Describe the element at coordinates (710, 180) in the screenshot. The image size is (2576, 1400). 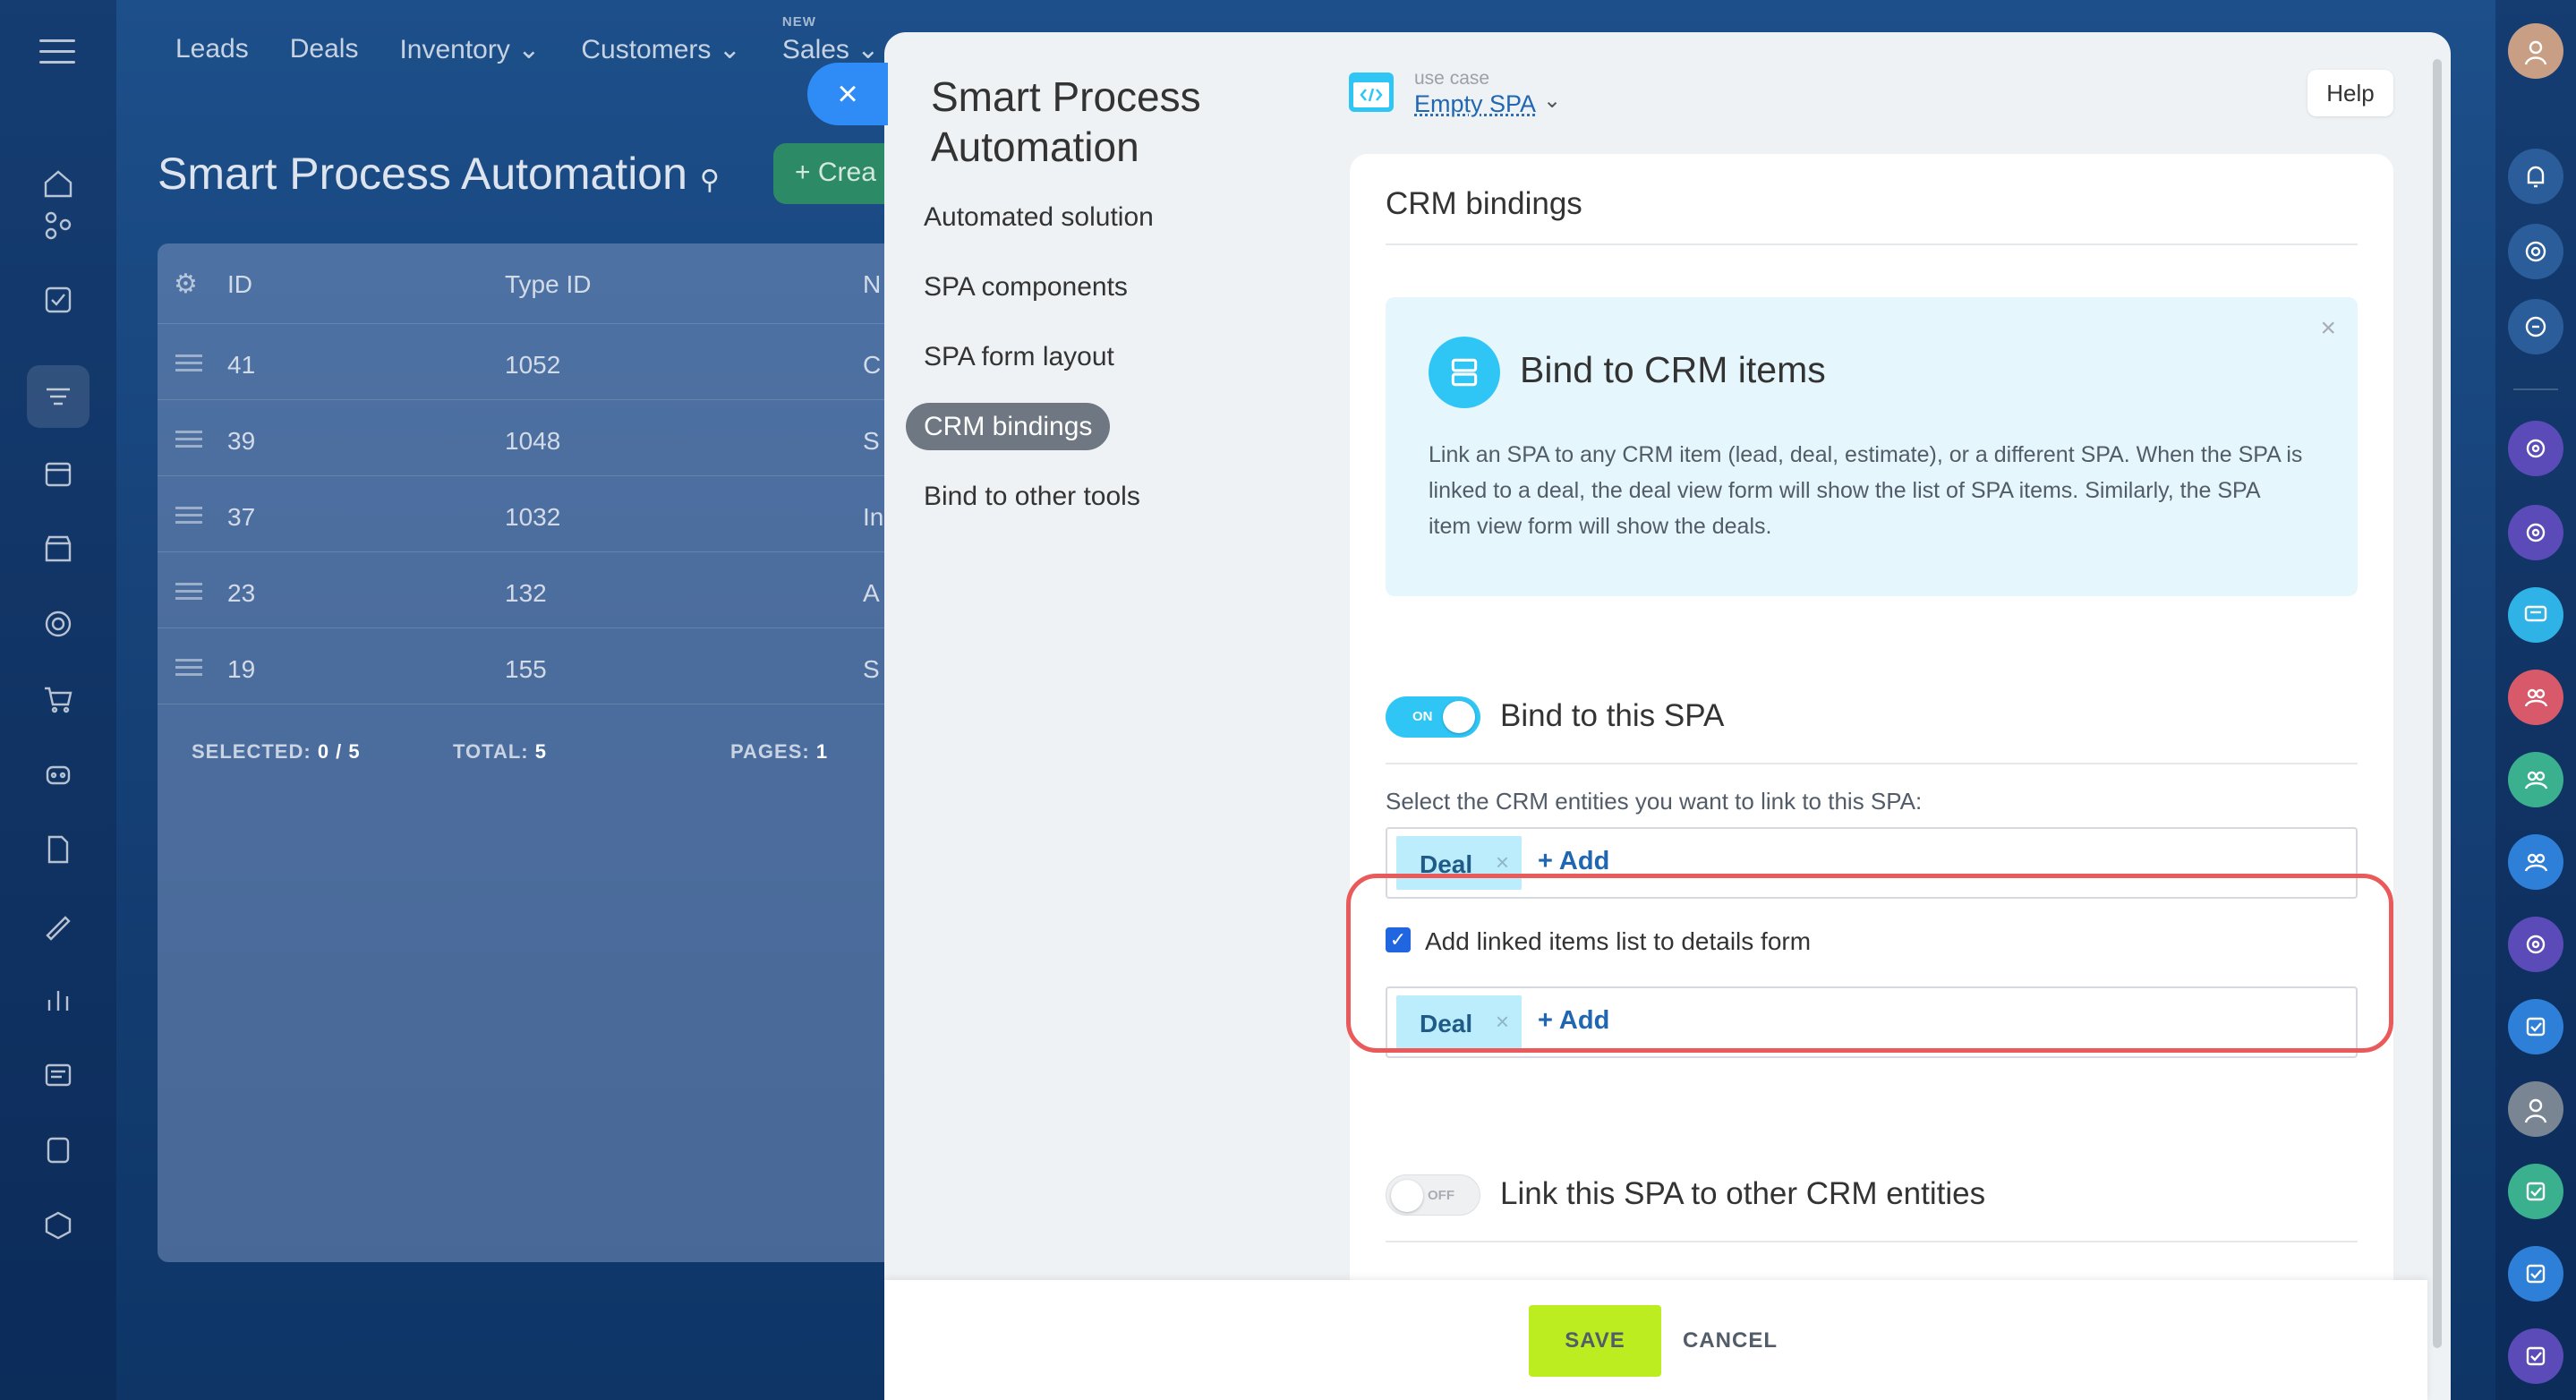
I see `pin-icon: ⚲` at that location.